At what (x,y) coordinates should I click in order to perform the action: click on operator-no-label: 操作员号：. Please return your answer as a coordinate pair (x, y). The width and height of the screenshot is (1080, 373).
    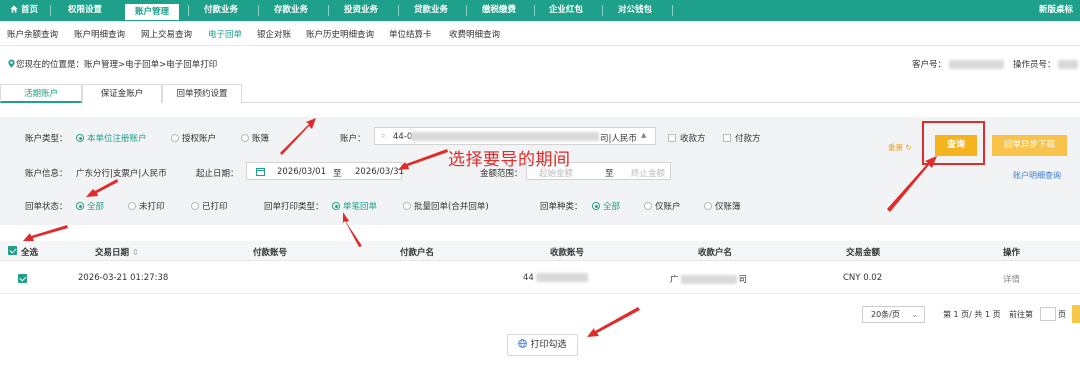
    Looking at the image, I should click on (1034, 65).